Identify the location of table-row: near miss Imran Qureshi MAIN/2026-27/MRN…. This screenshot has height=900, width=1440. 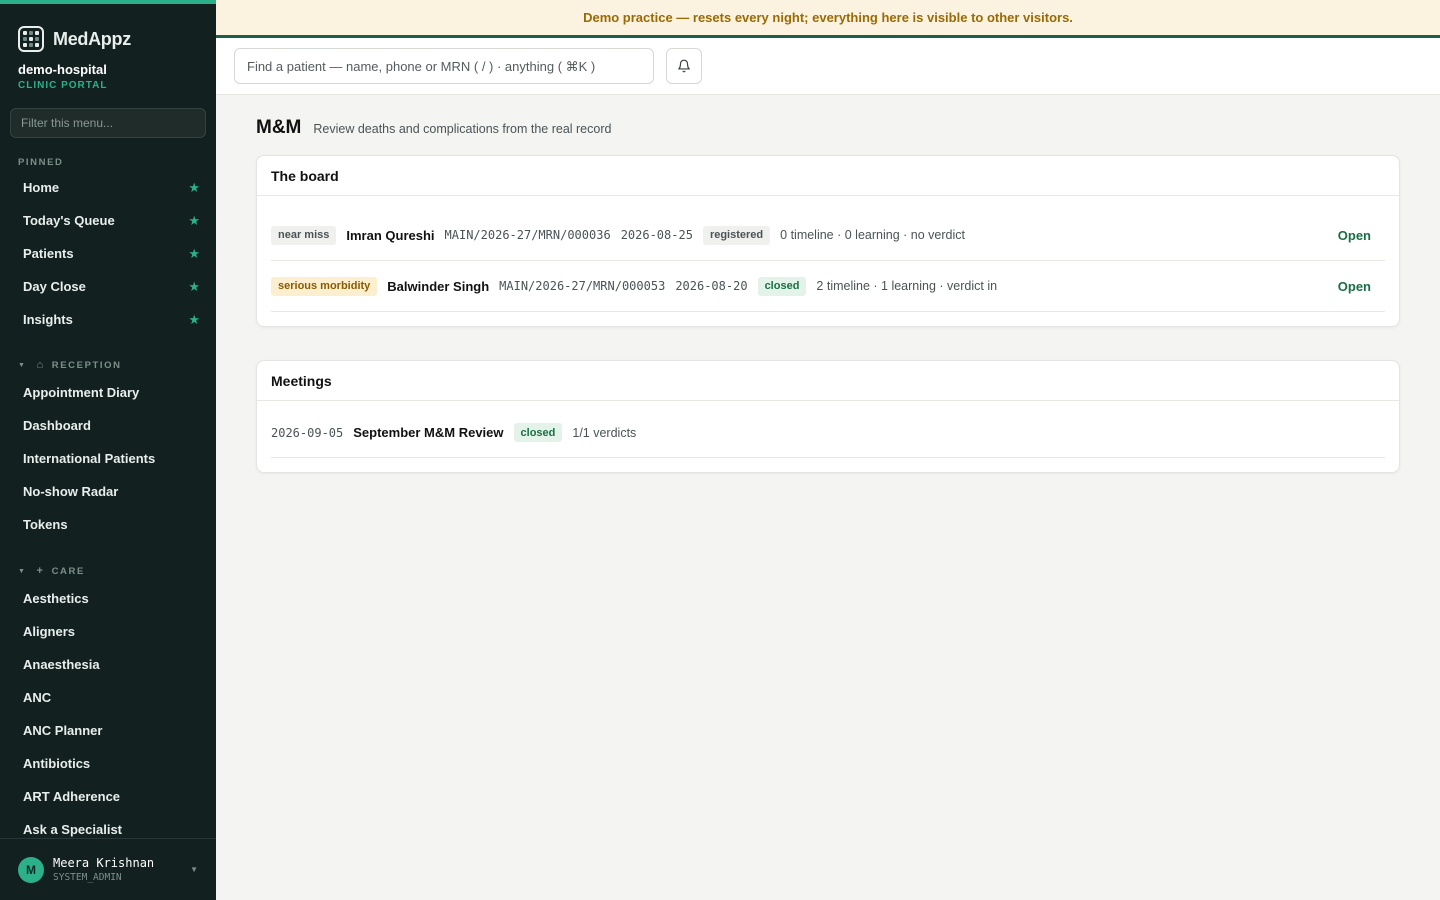
(828, 235).